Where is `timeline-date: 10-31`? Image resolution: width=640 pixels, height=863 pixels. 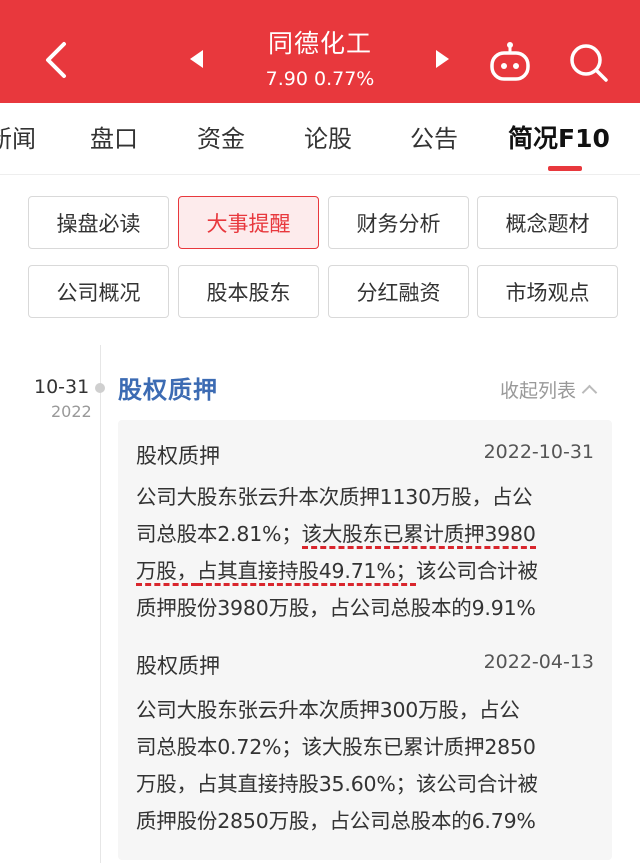 timeline-date: 10-31 is located at coordinates (62, 387).